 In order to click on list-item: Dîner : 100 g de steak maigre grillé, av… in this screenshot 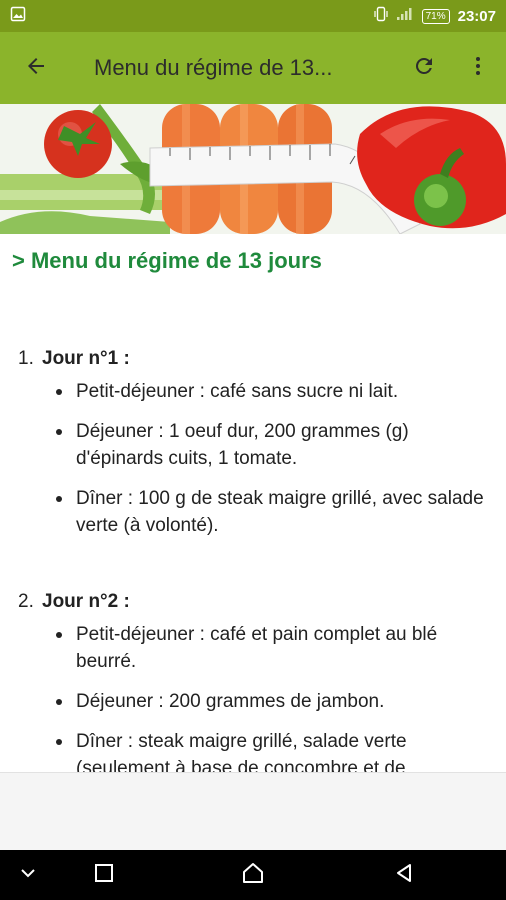, I will do `click(273, 512)`.